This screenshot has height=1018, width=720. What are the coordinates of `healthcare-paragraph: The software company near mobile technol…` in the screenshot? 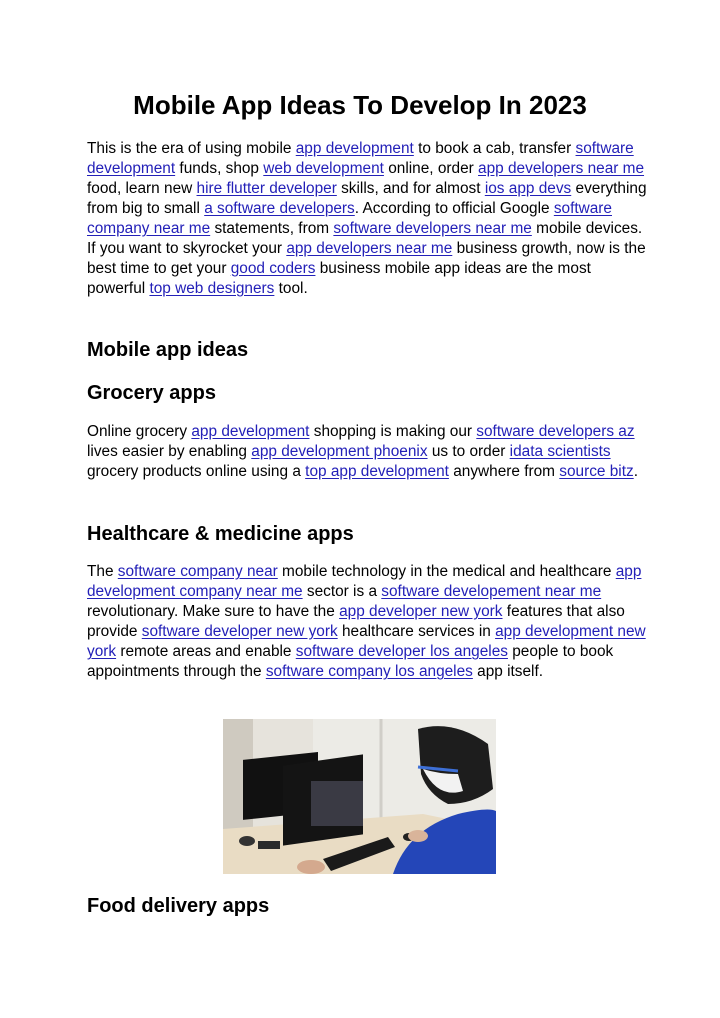 It's located at (367, 622).